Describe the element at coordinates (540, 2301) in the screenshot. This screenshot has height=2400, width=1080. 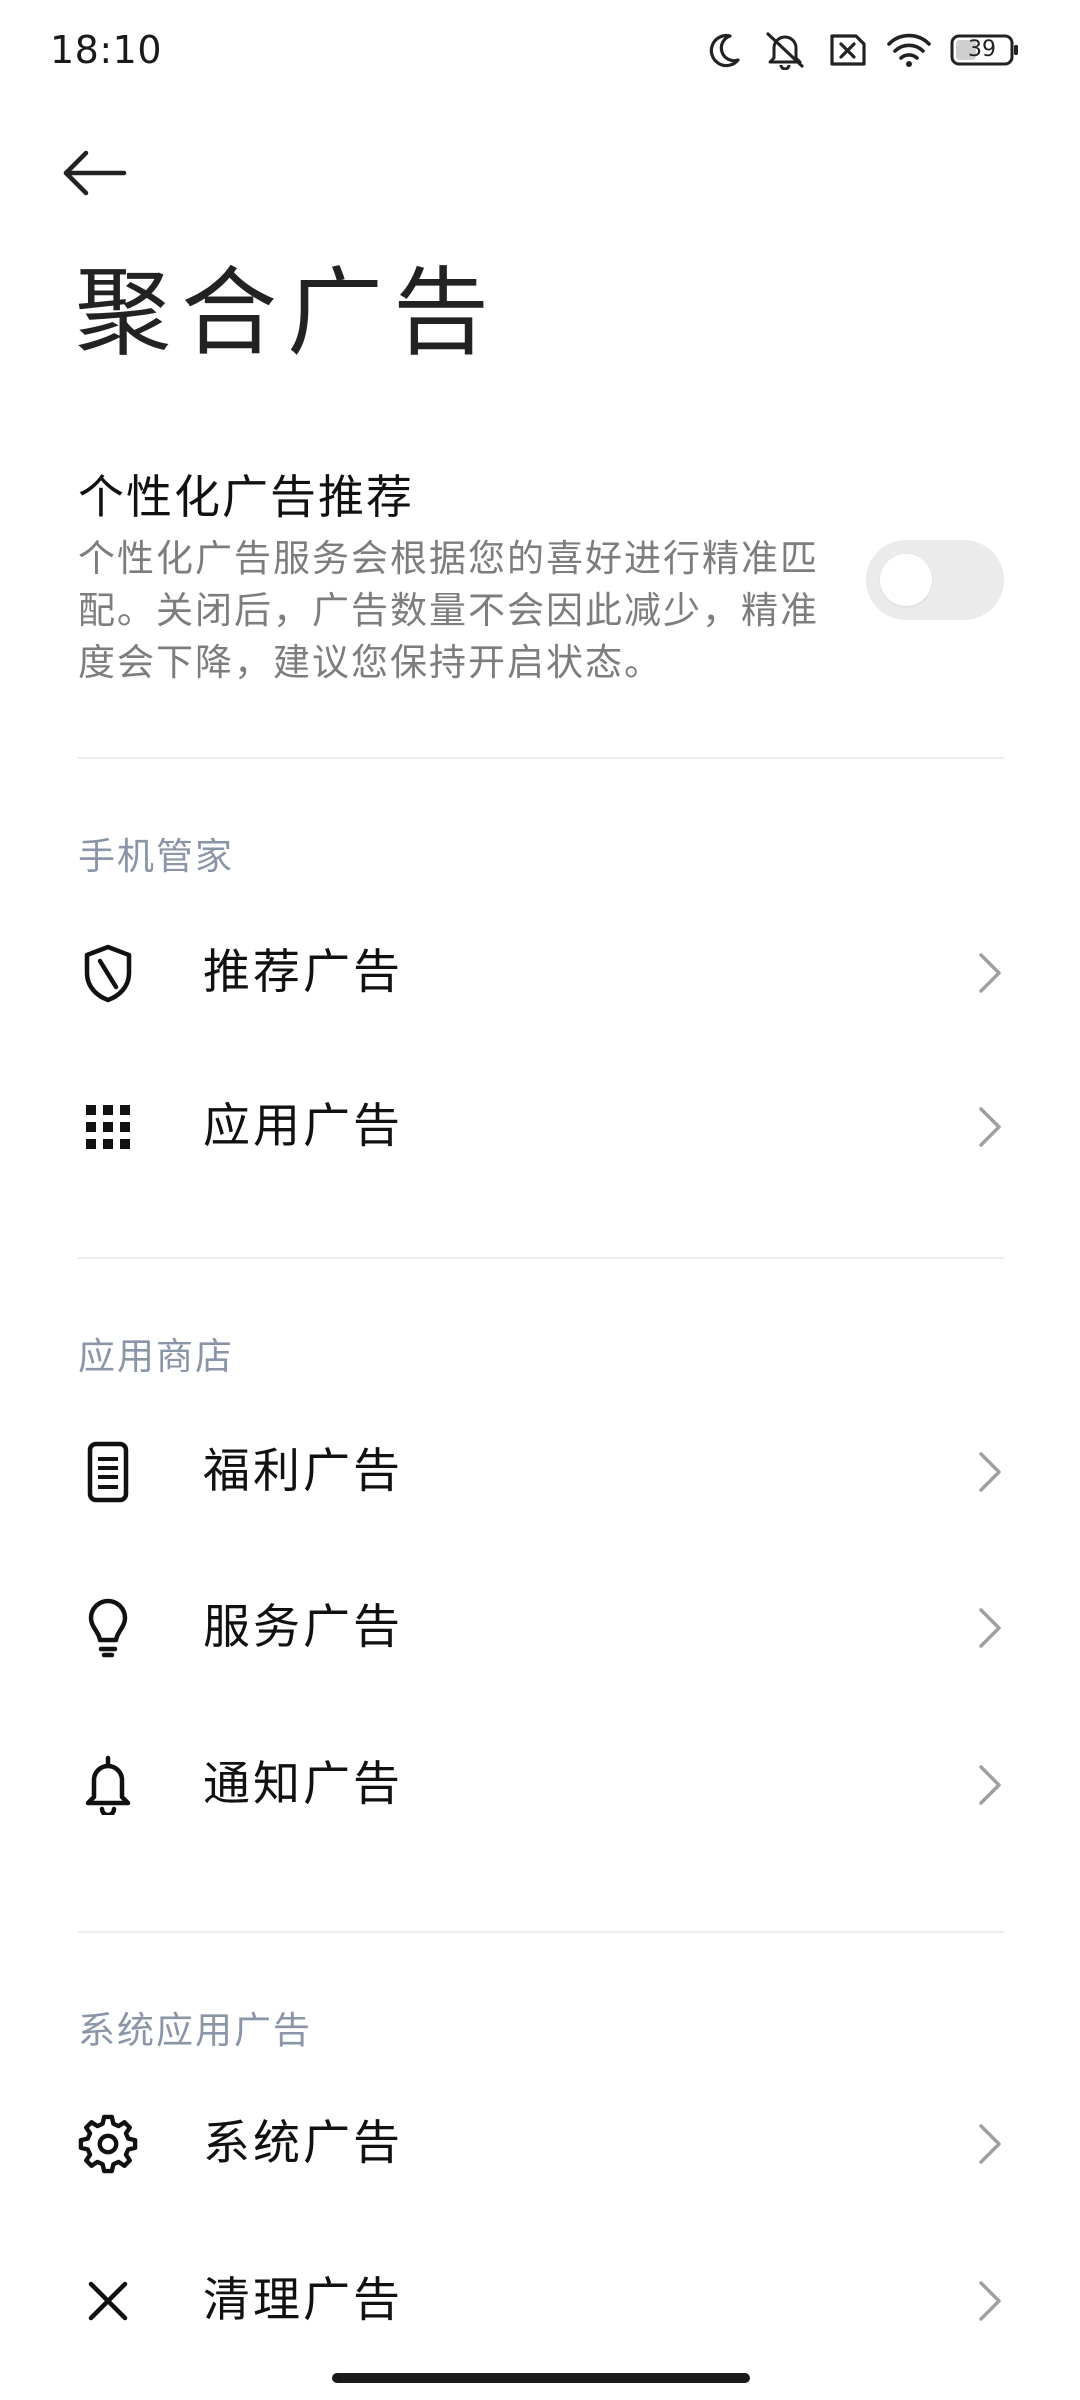
I see `list-item-cleanup-ads: 清理广告` at that location.